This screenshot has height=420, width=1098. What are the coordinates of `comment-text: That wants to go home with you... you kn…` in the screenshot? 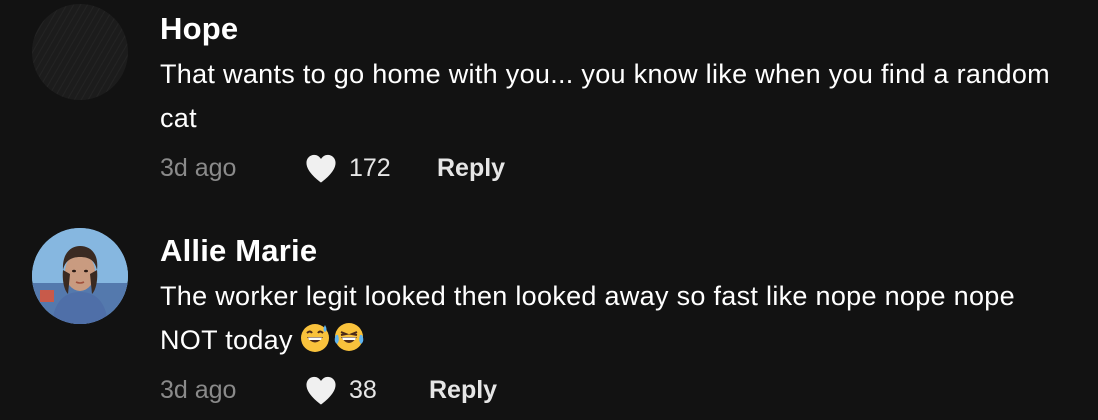 It's located at (605, 96).